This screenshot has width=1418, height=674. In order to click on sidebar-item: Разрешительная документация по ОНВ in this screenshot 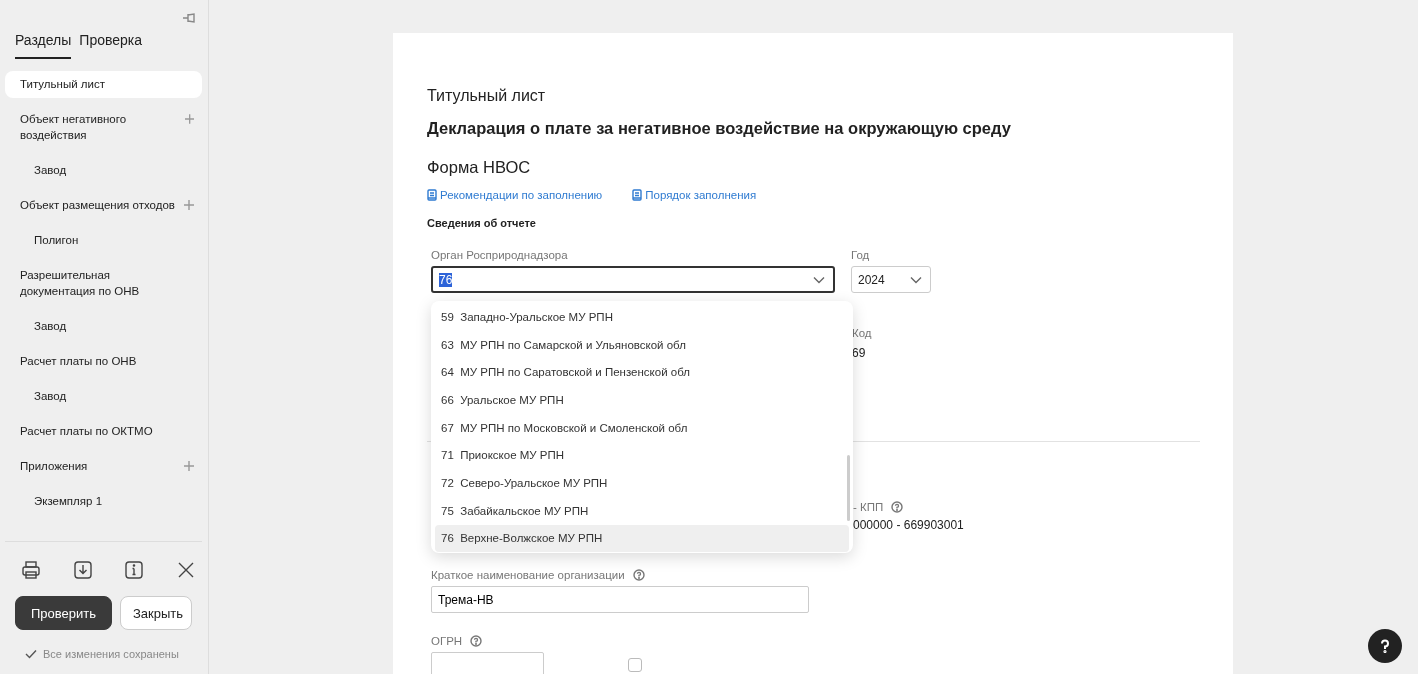, I will do `click(103, 283)`.